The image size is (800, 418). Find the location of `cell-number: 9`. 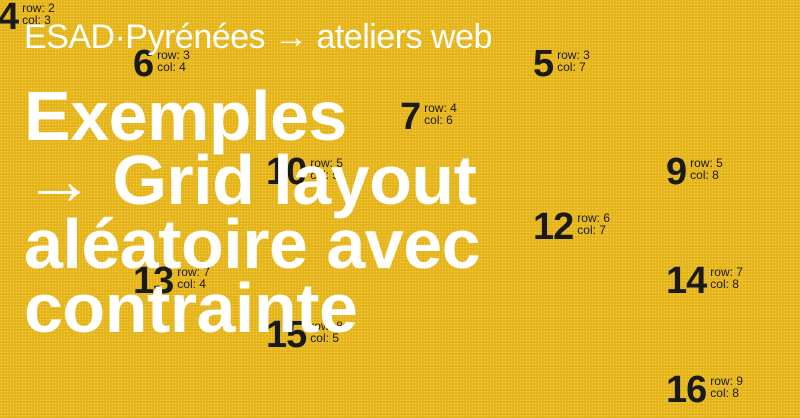

cell-number: 9 is located at coordinates (676, 172).